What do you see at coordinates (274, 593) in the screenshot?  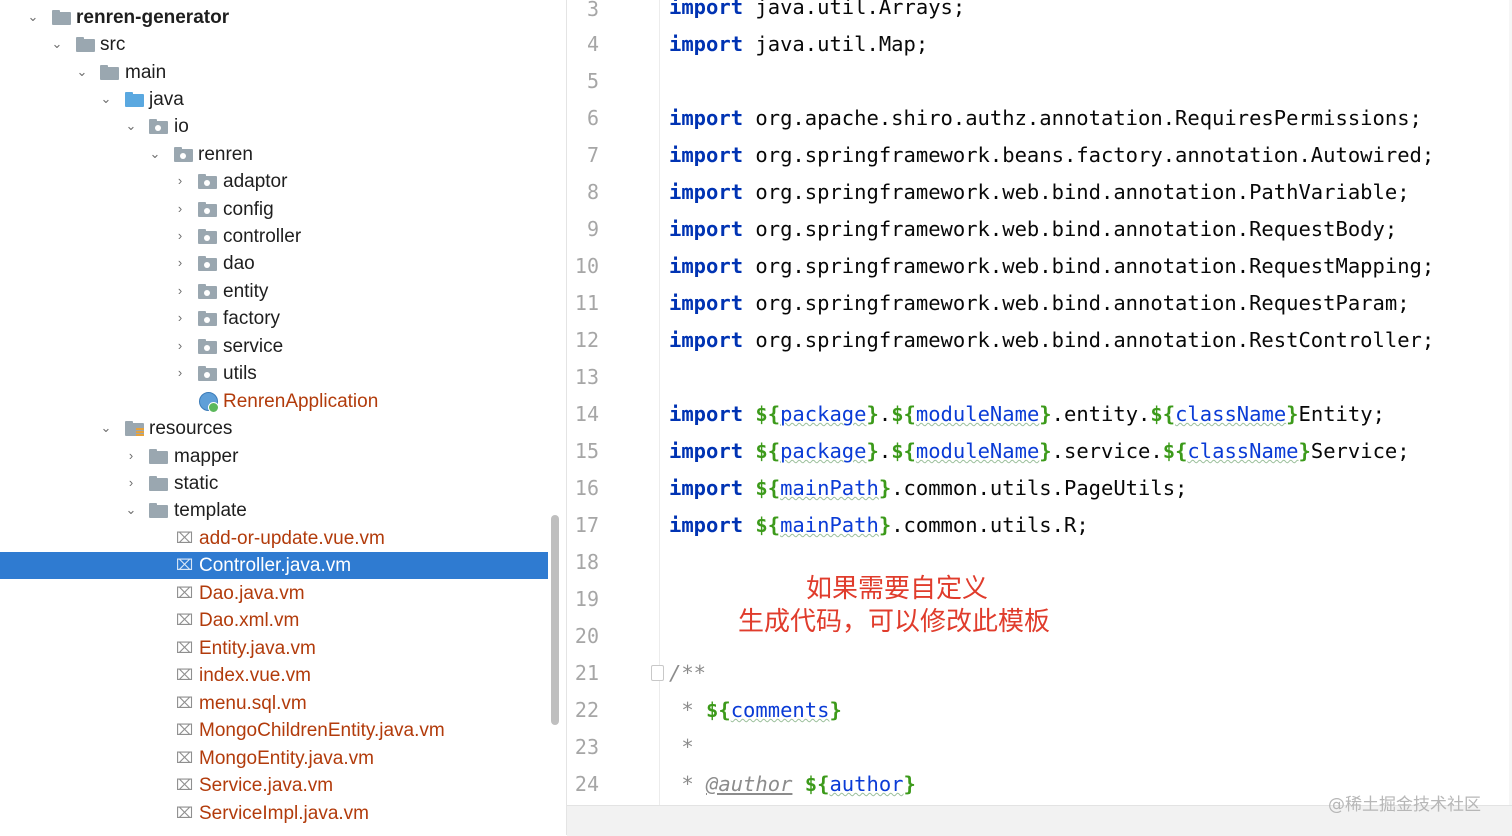 I see `tree-row-file: ⌧ Dao.java.vm` at bounding box center [274, 593].